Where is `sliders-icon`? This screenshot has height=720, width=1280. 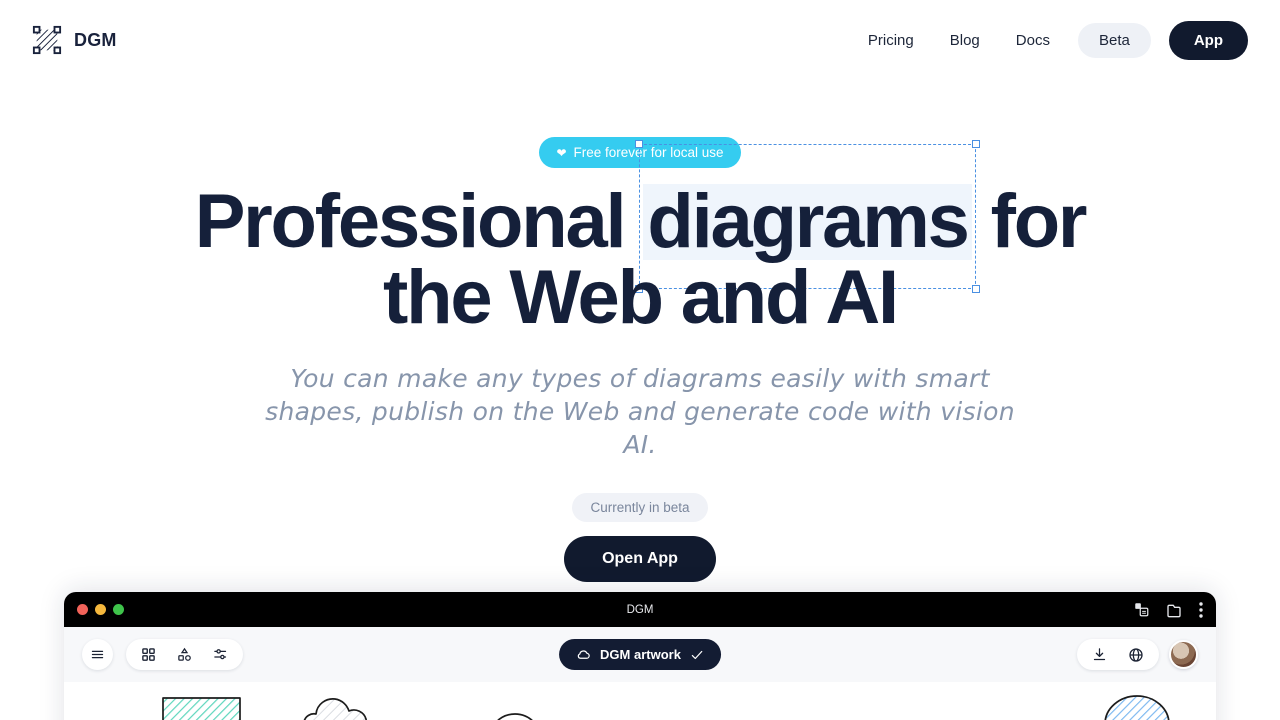
sliders-icon is located at coordinates (220, 654).